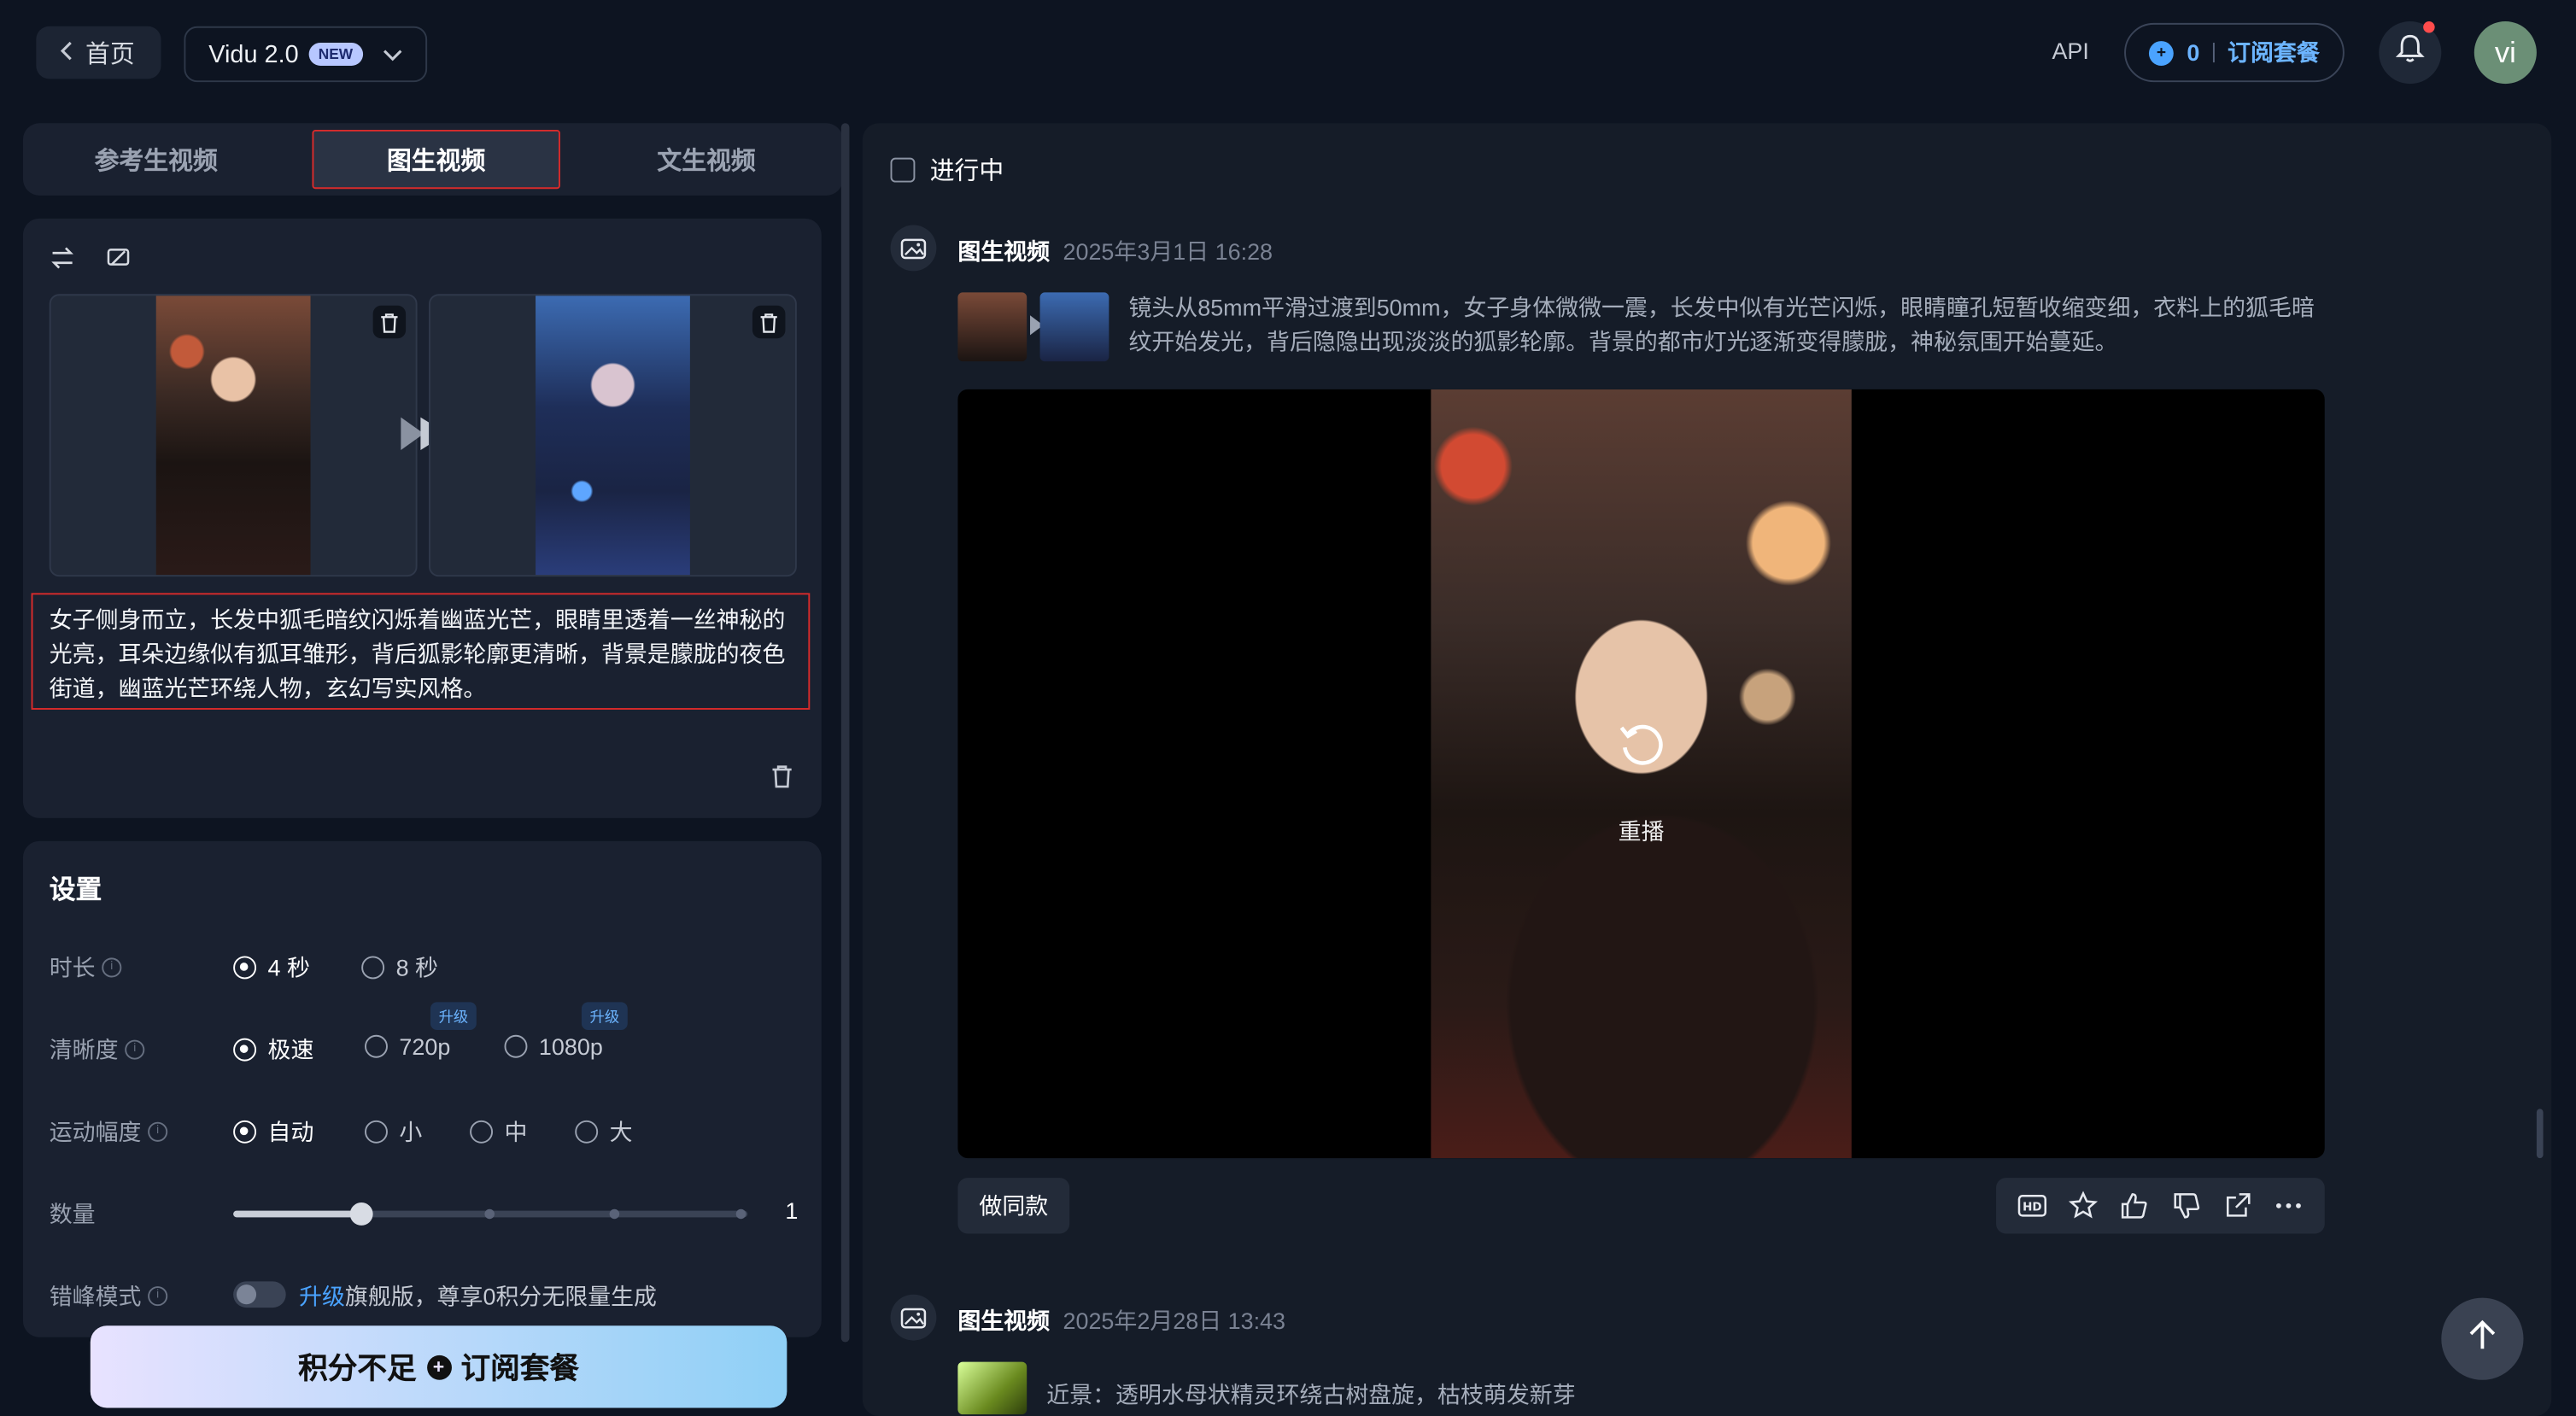  What do you see at coordinates (2193, 53) in the screenshot?
I see `credits-value: 0` at bounding box center [2193, 53].